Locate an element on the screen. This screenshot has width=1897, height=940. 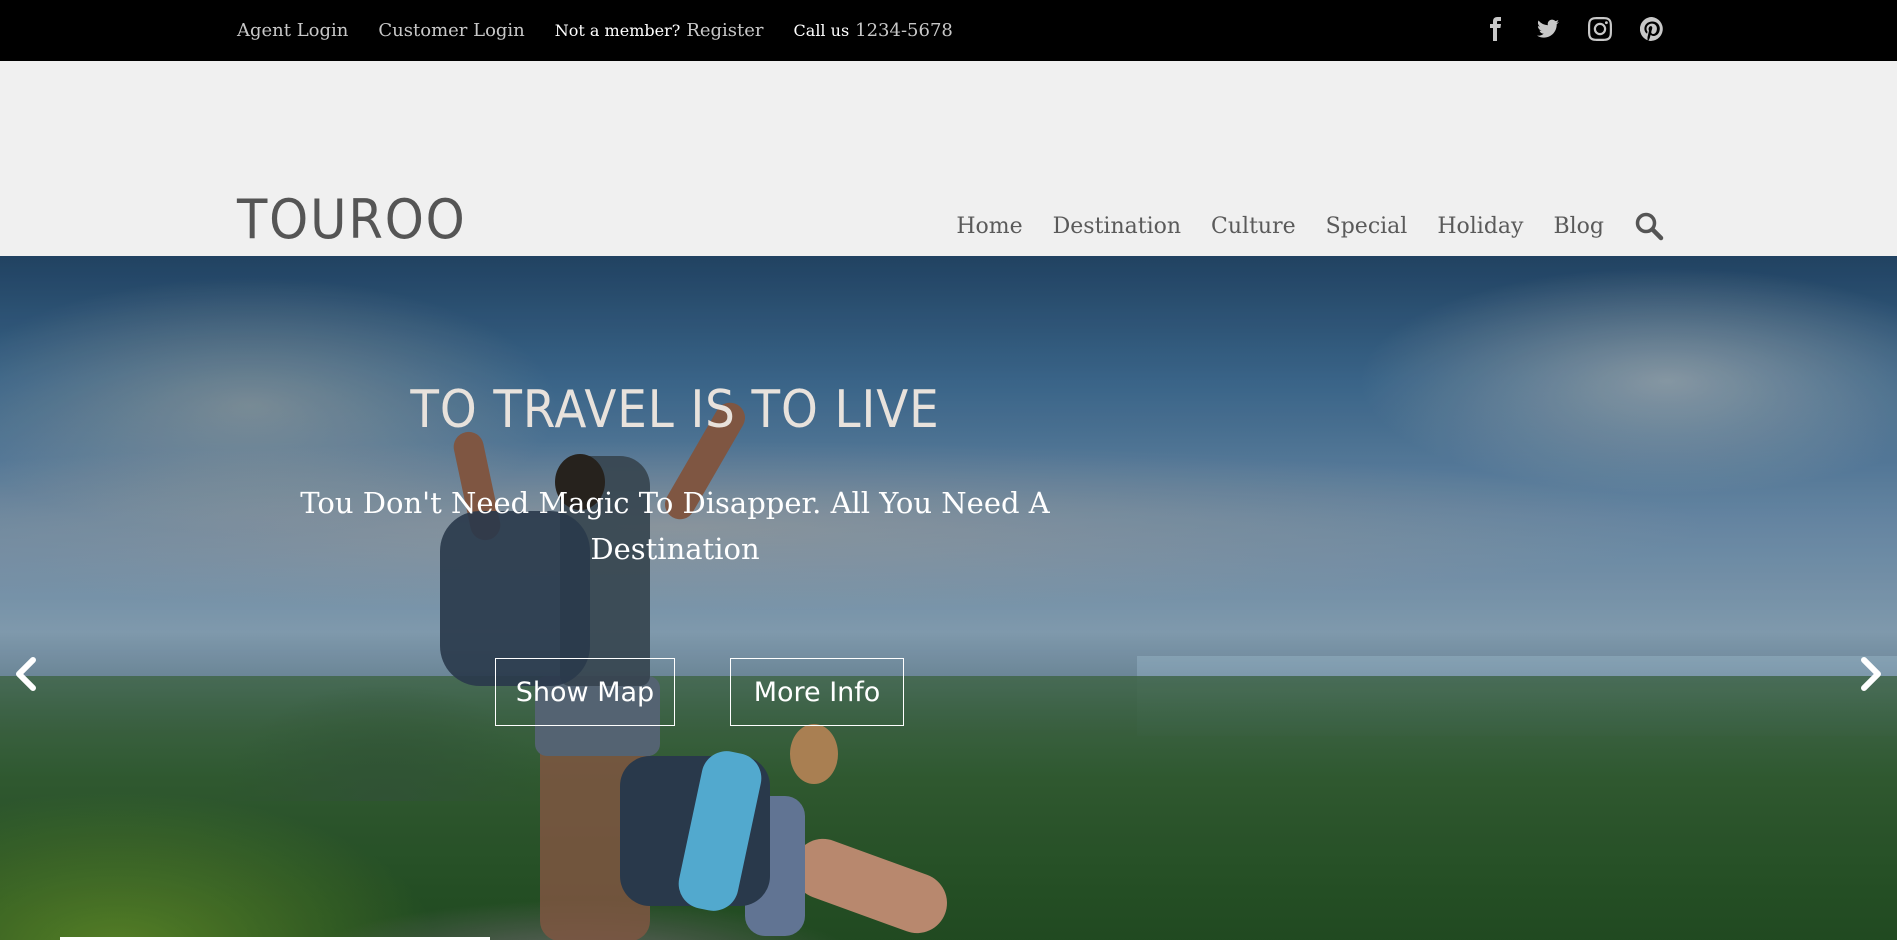
register-link: Register is located at coordinates (724, 30).